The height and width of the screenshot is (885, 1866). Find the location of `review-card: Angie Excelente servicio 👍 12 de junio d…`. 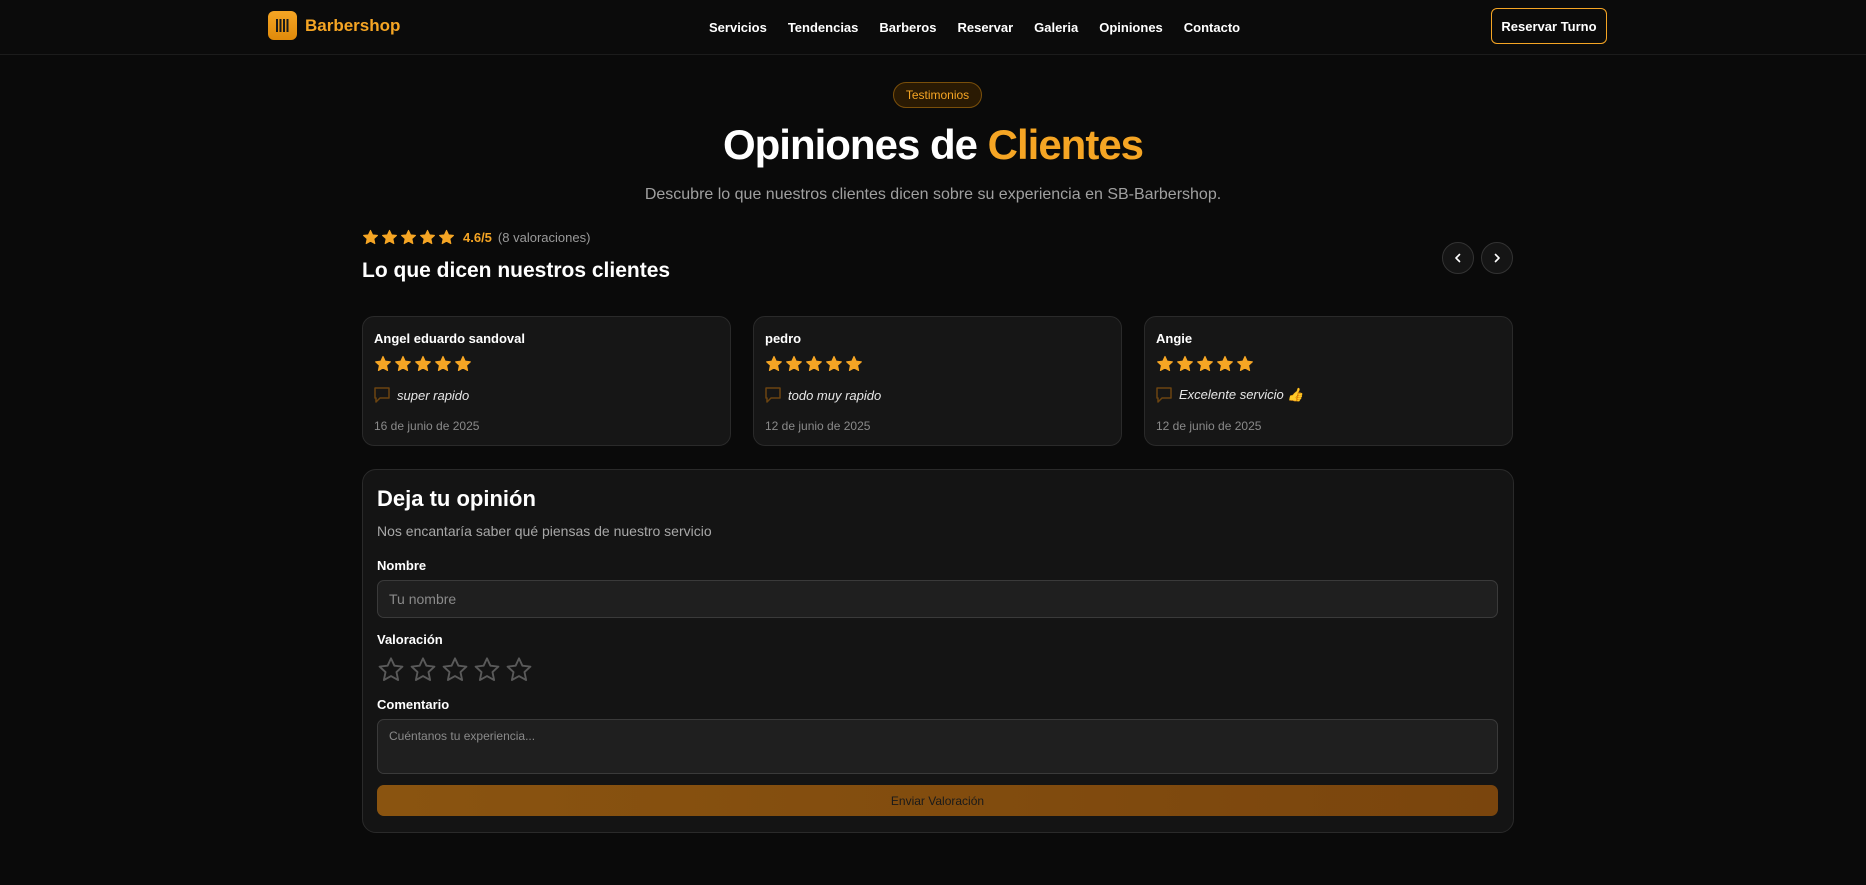

review-card: Angie Excelente servicio 👍 12 de junio d… is located at coordinates (1328, 381).